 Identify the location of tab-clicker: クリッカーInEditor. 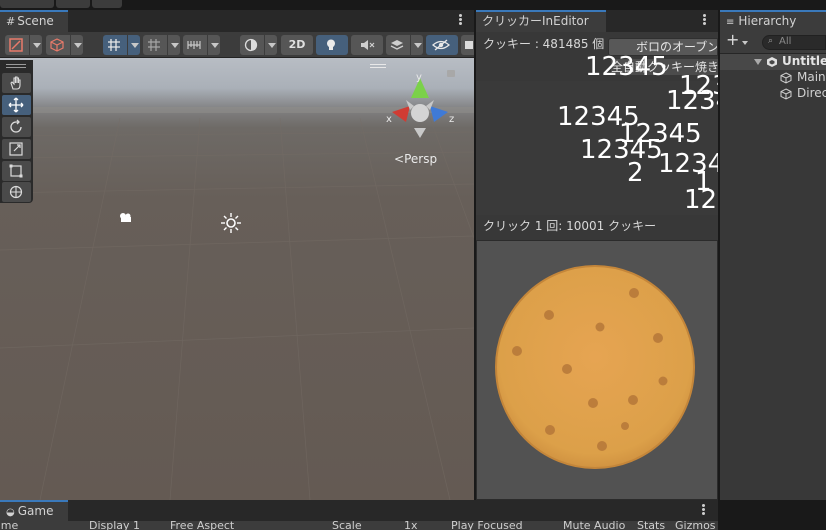
(541, 21).